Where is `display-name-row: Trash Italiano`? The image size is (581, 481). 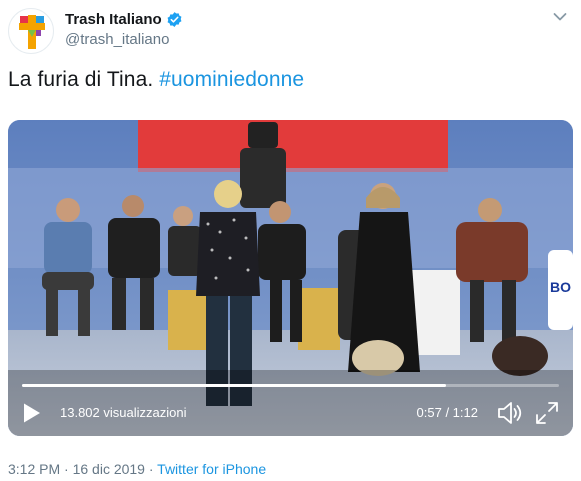
display-name-row: Trash Italiano is located at coordinates (124, 19).